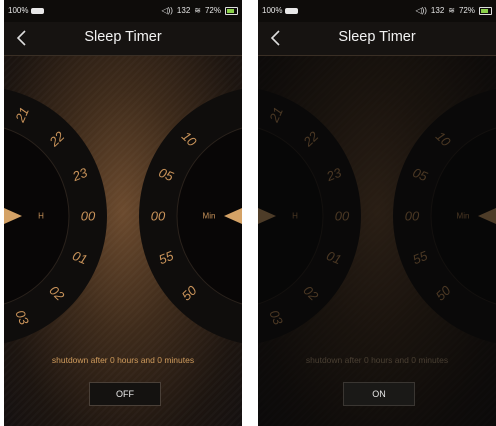  Describe the element at coordinates (209, 216) in the screenshot. I see `minute-unit-label: Min` at that location.